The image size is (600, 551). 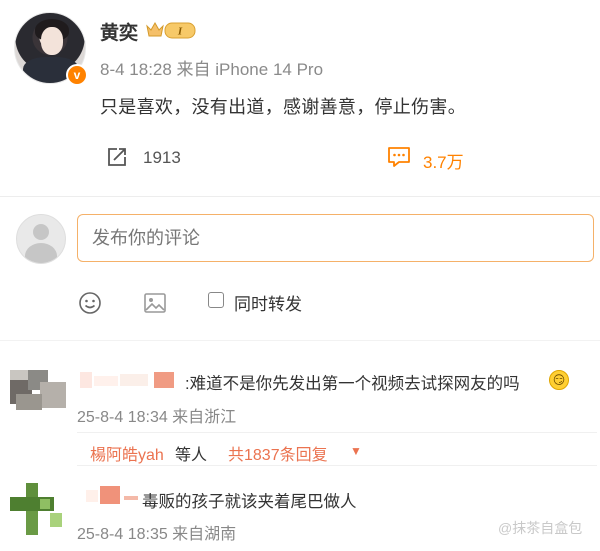 I want to click on image-icon, so click(x=155, y=303).